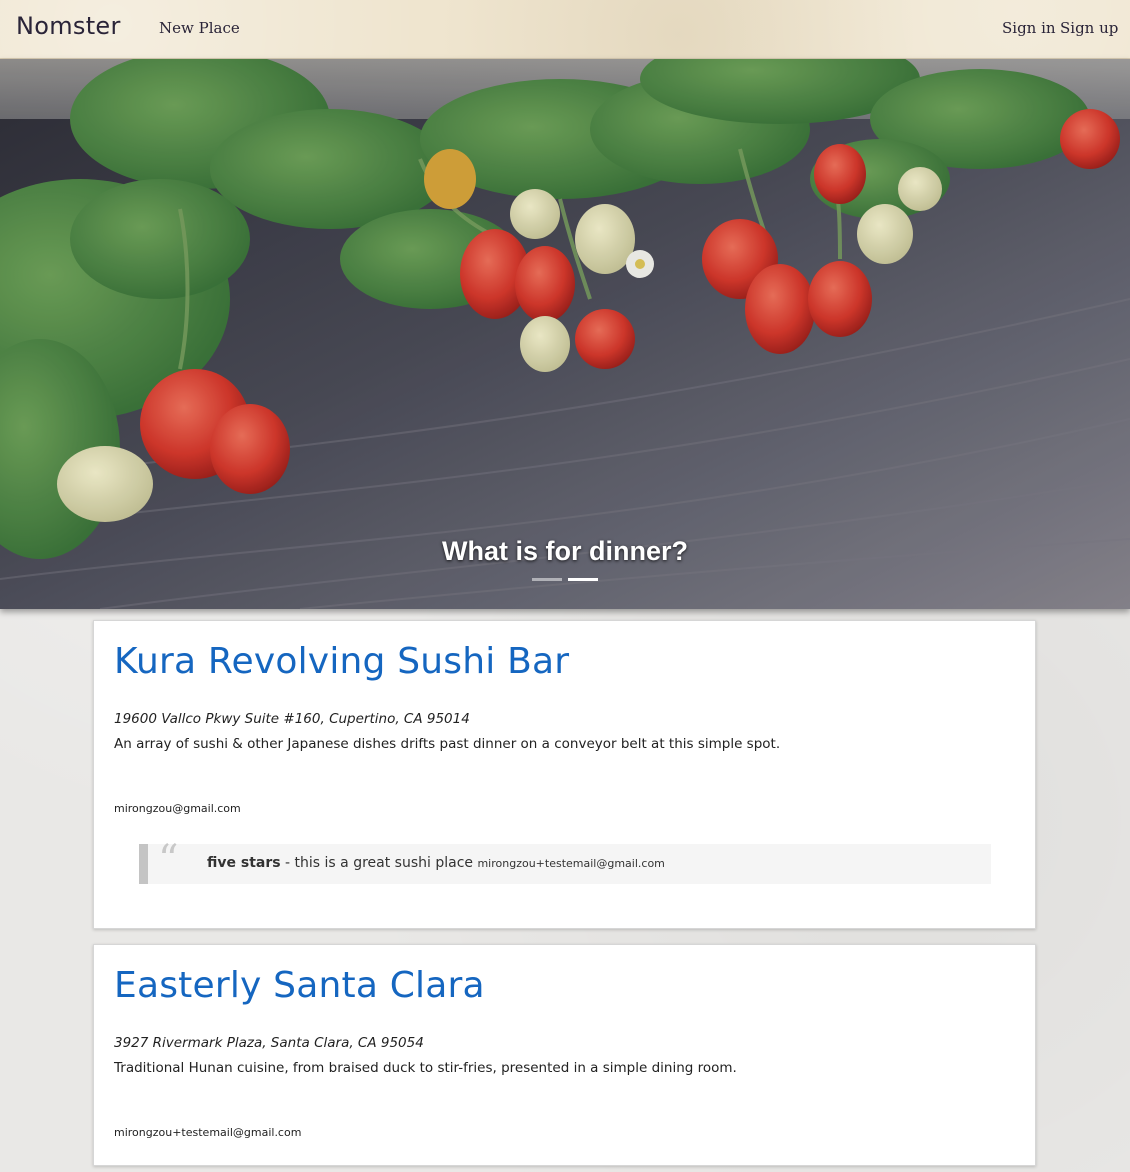  I want to click on place-title-link: Easterly Santa Clara, so click(299, 985).